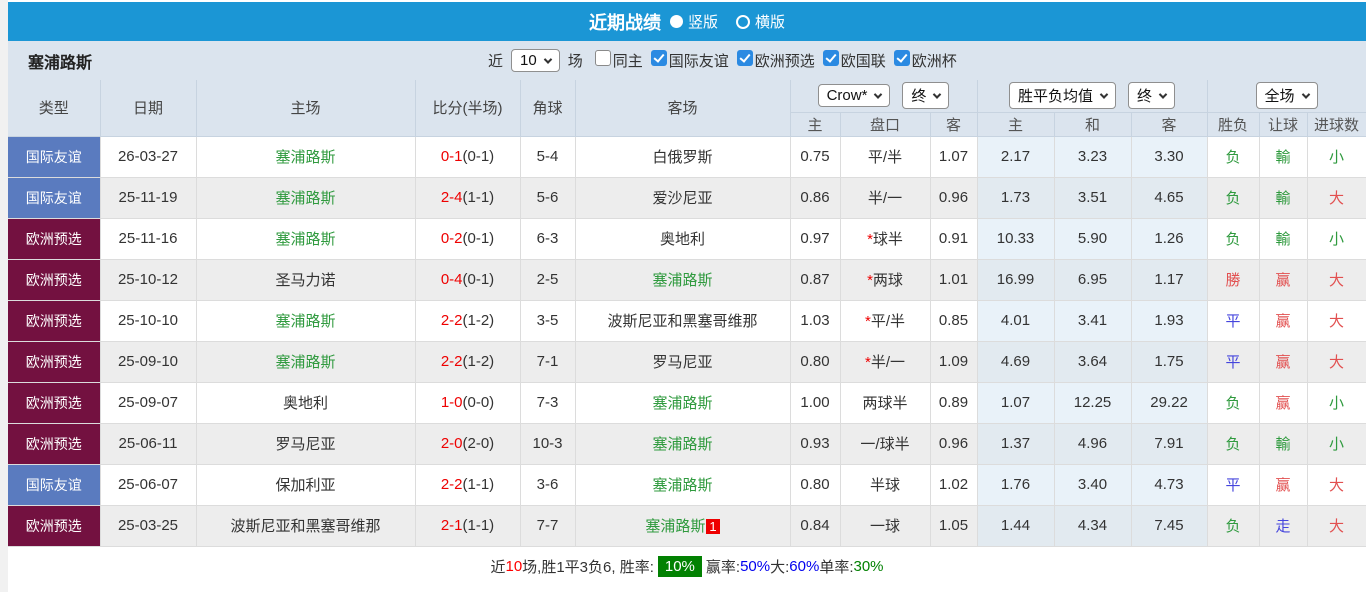  I want to click on euro-draw-odds: 3.23, so click(1093, 157).